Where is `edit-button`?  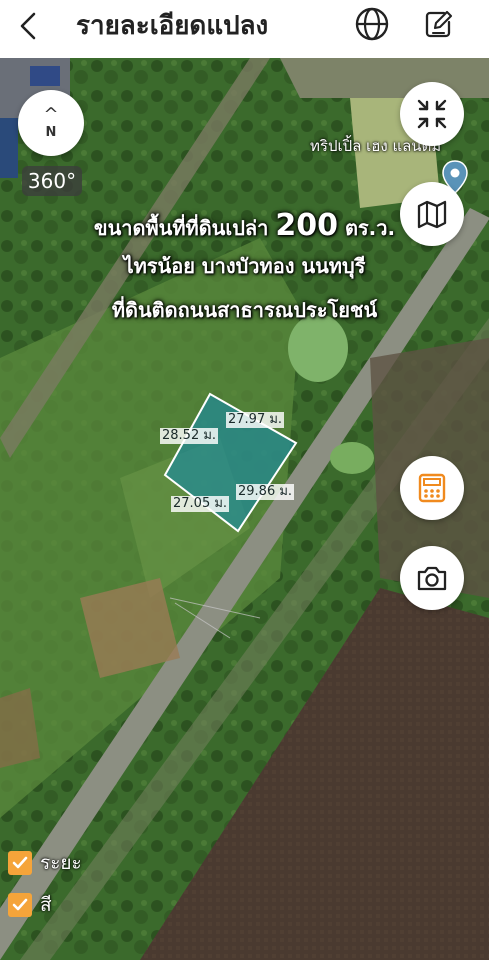 edit-button is located at coordinates (438, 24).